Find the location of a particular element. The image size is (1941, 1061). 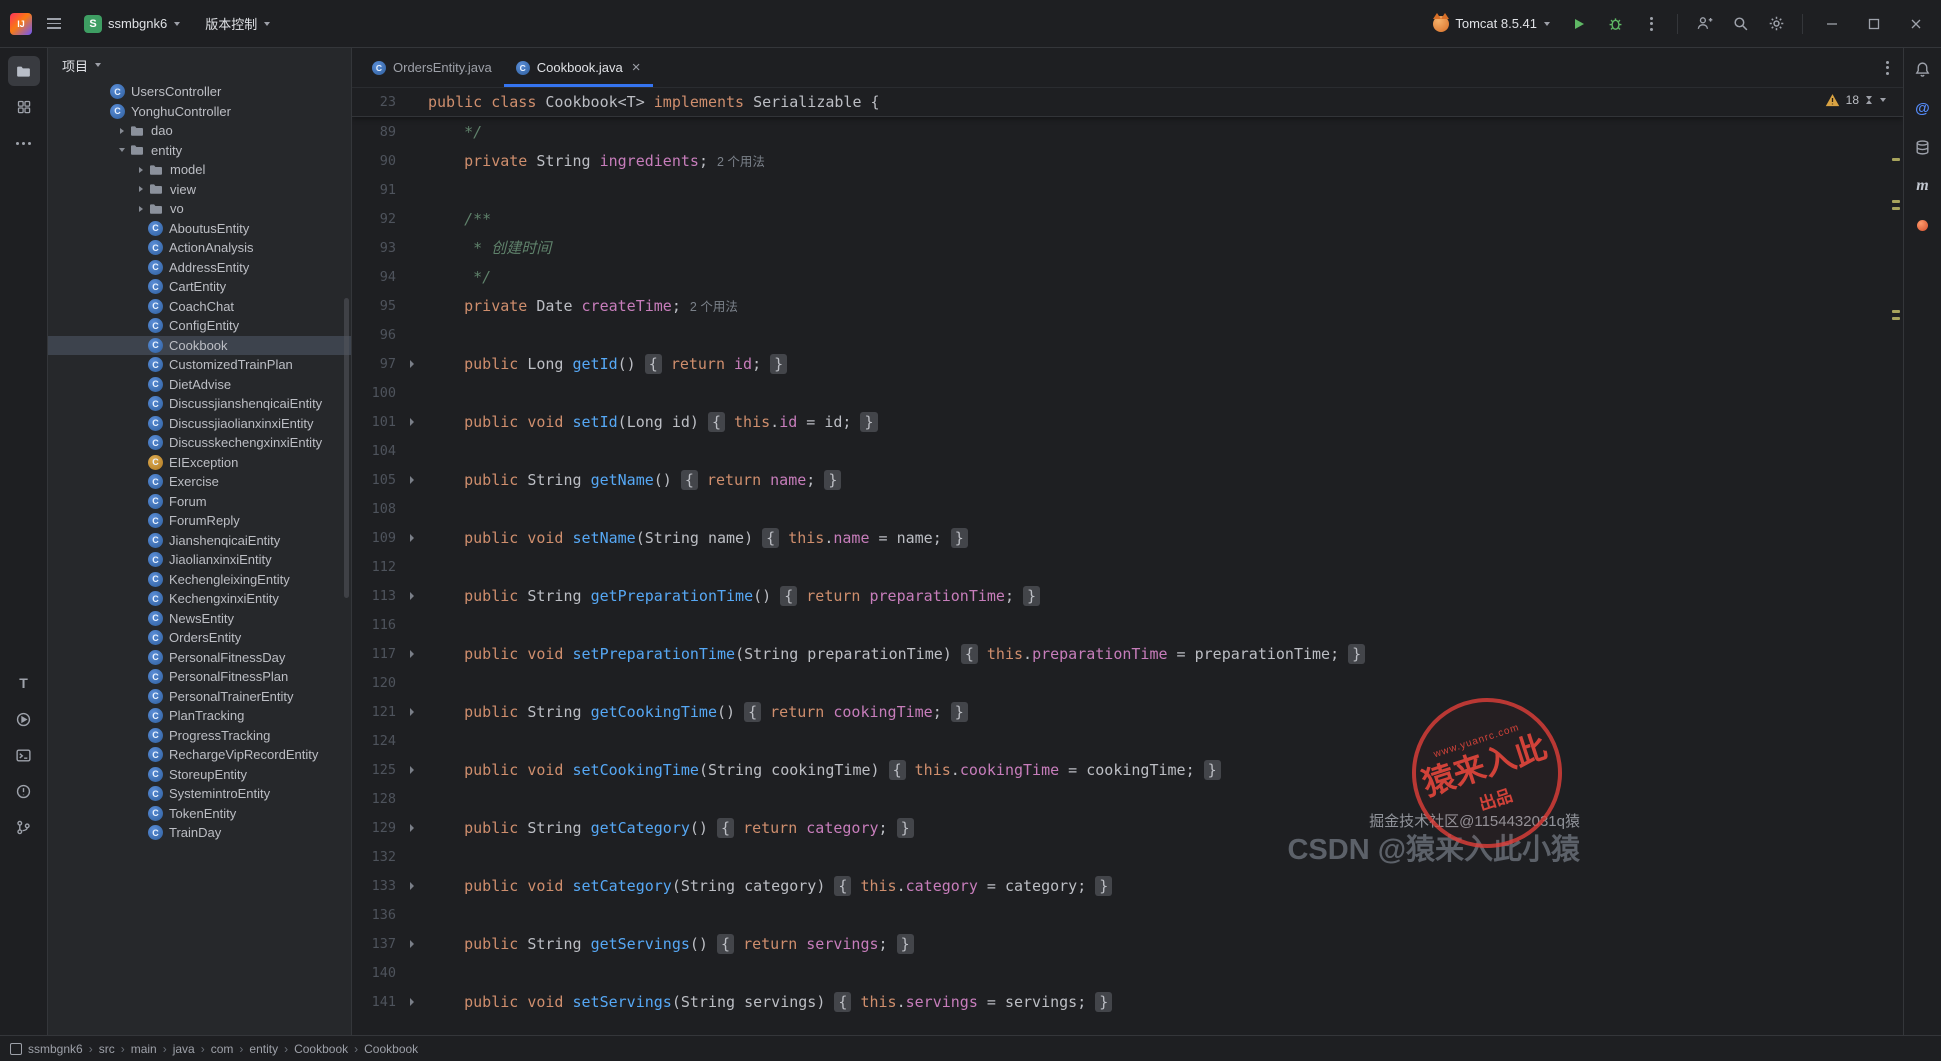

ai-assistant-button: @ is located at coordinates (1923, 108).